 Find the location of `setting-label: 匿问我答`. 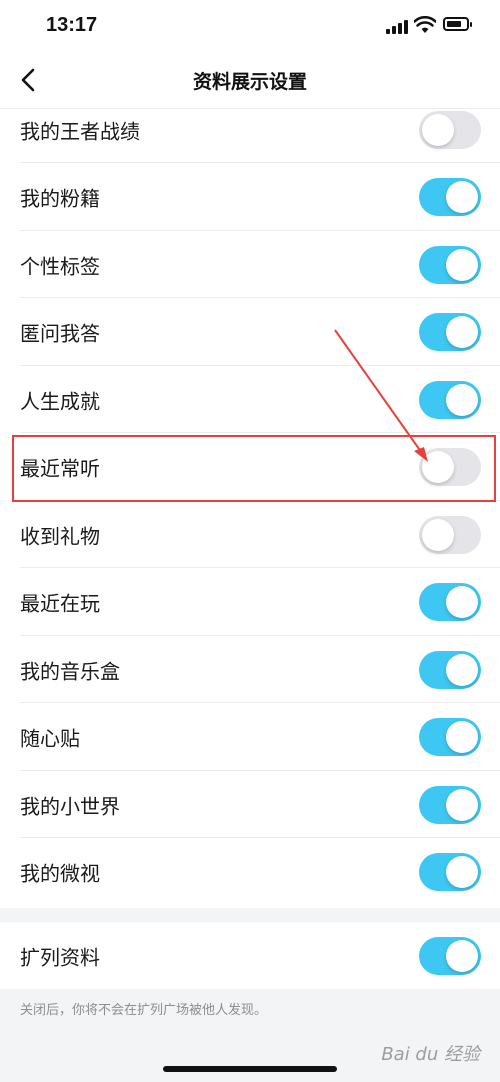

setting-label: 匿问我答 is located at coordinates (60, 333).